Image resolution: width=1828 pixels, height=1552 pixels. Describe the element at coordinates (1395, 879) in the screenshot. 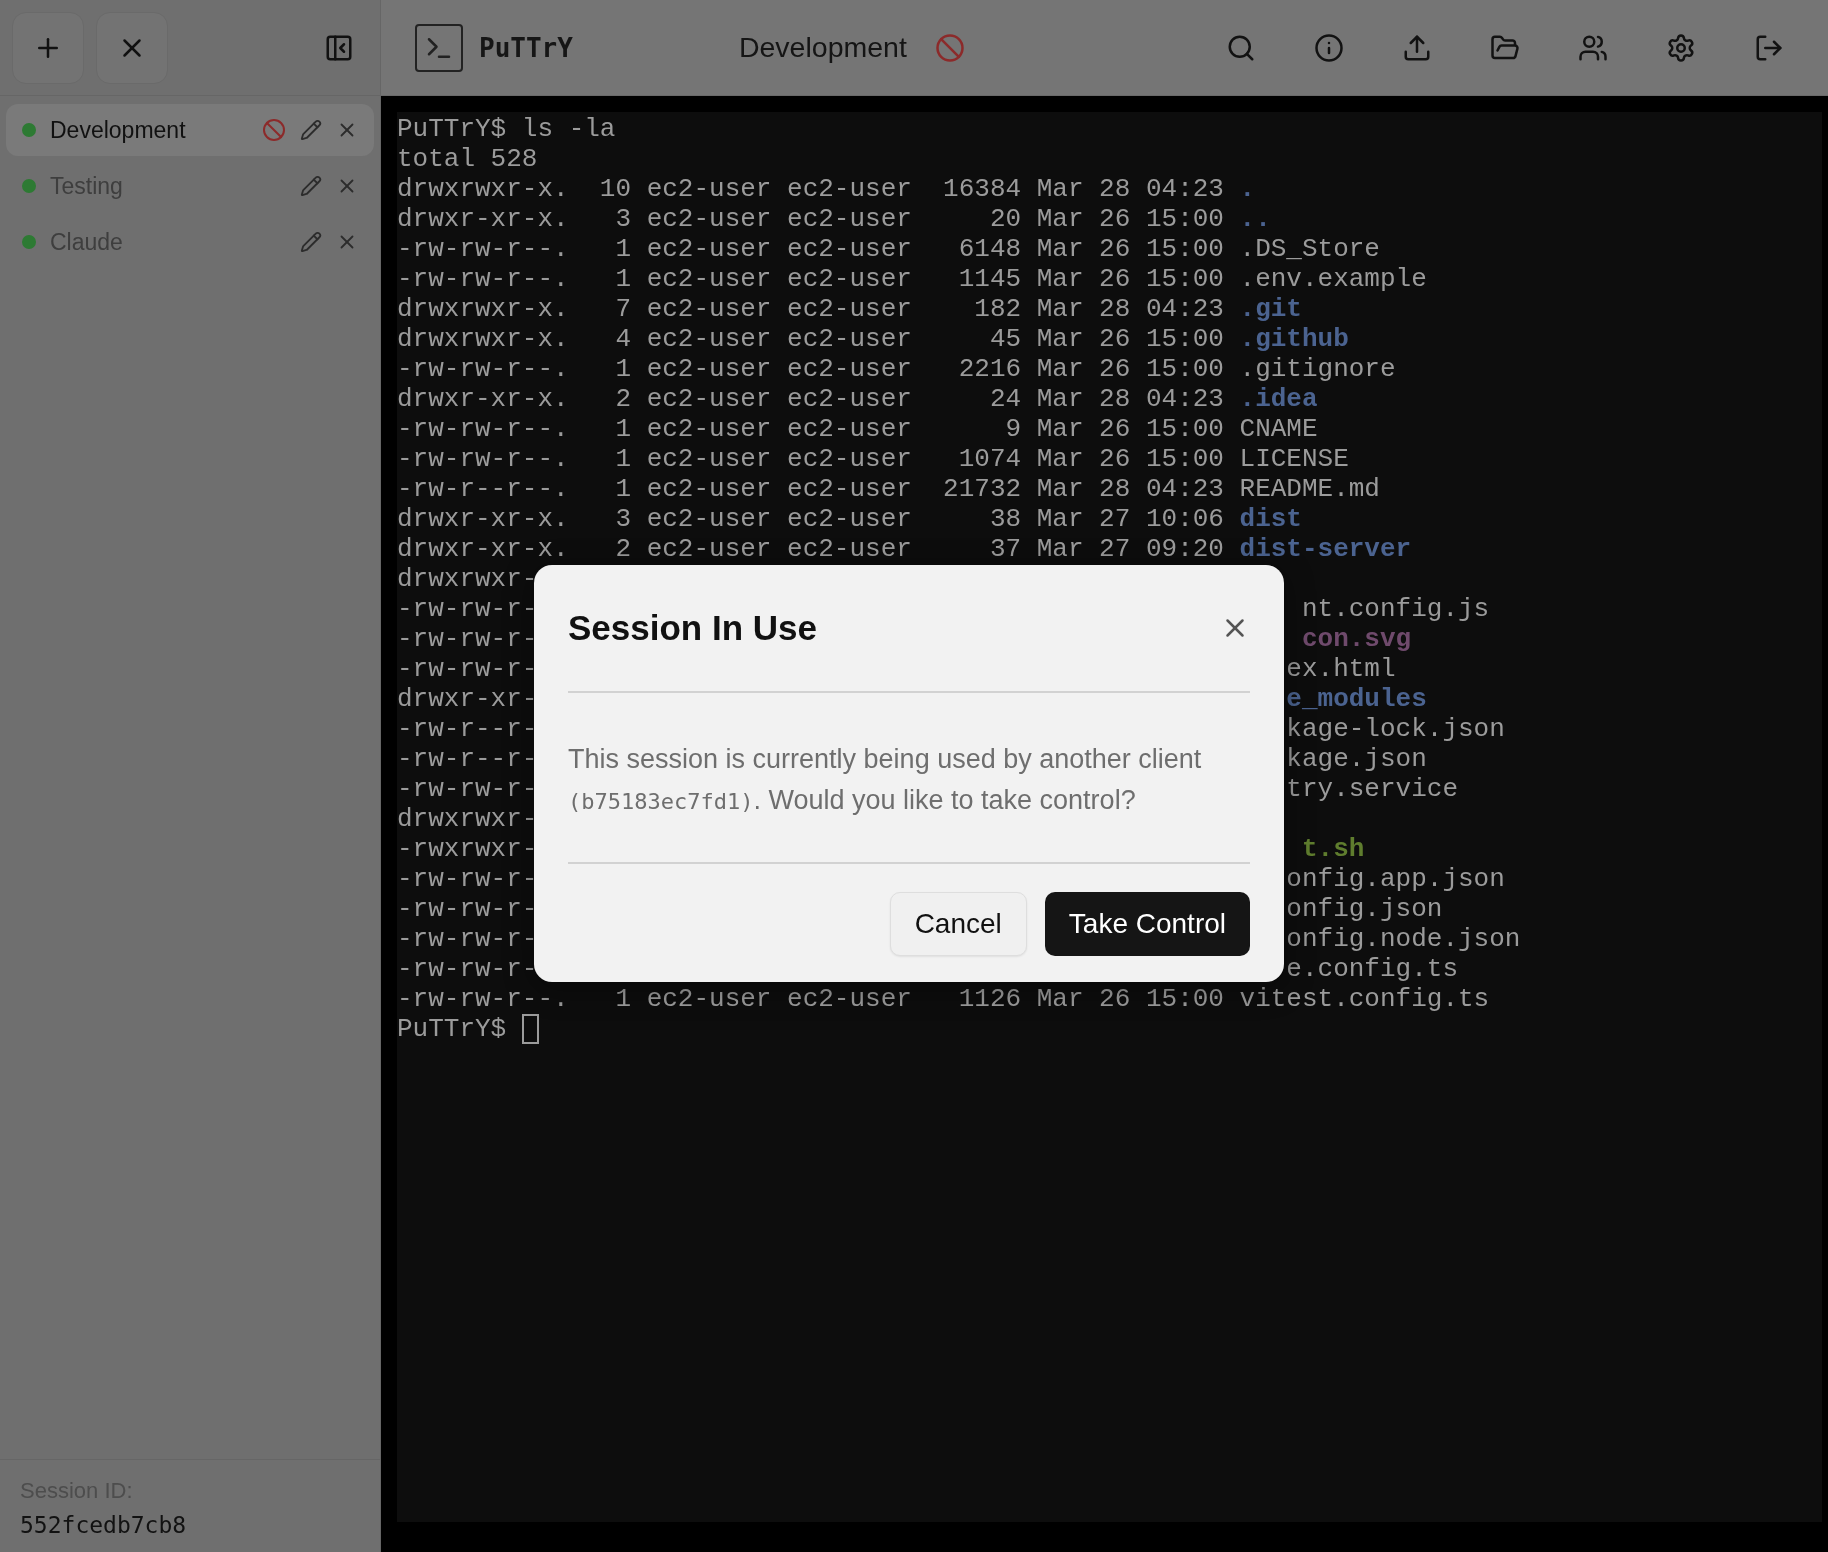

I see `file-name: onfig.app.json` at that location.